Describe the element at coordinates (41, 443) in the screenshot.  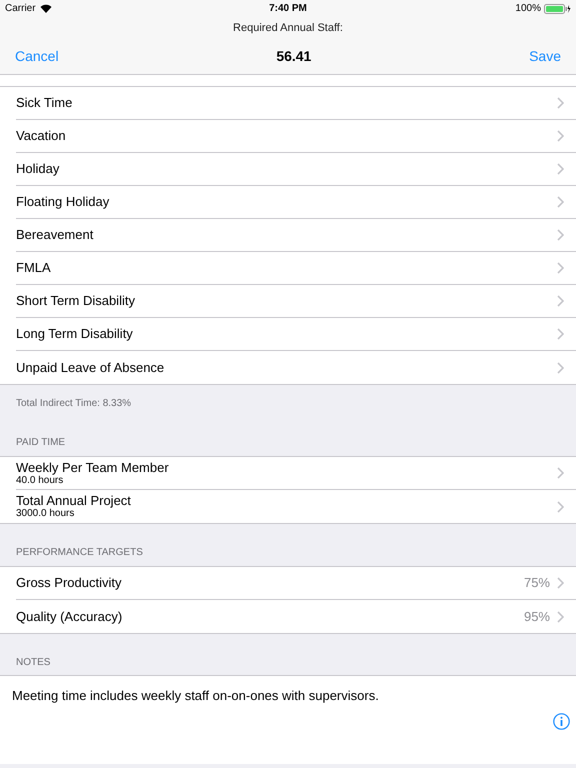
I see `section-header: PAID TIME` at that location.